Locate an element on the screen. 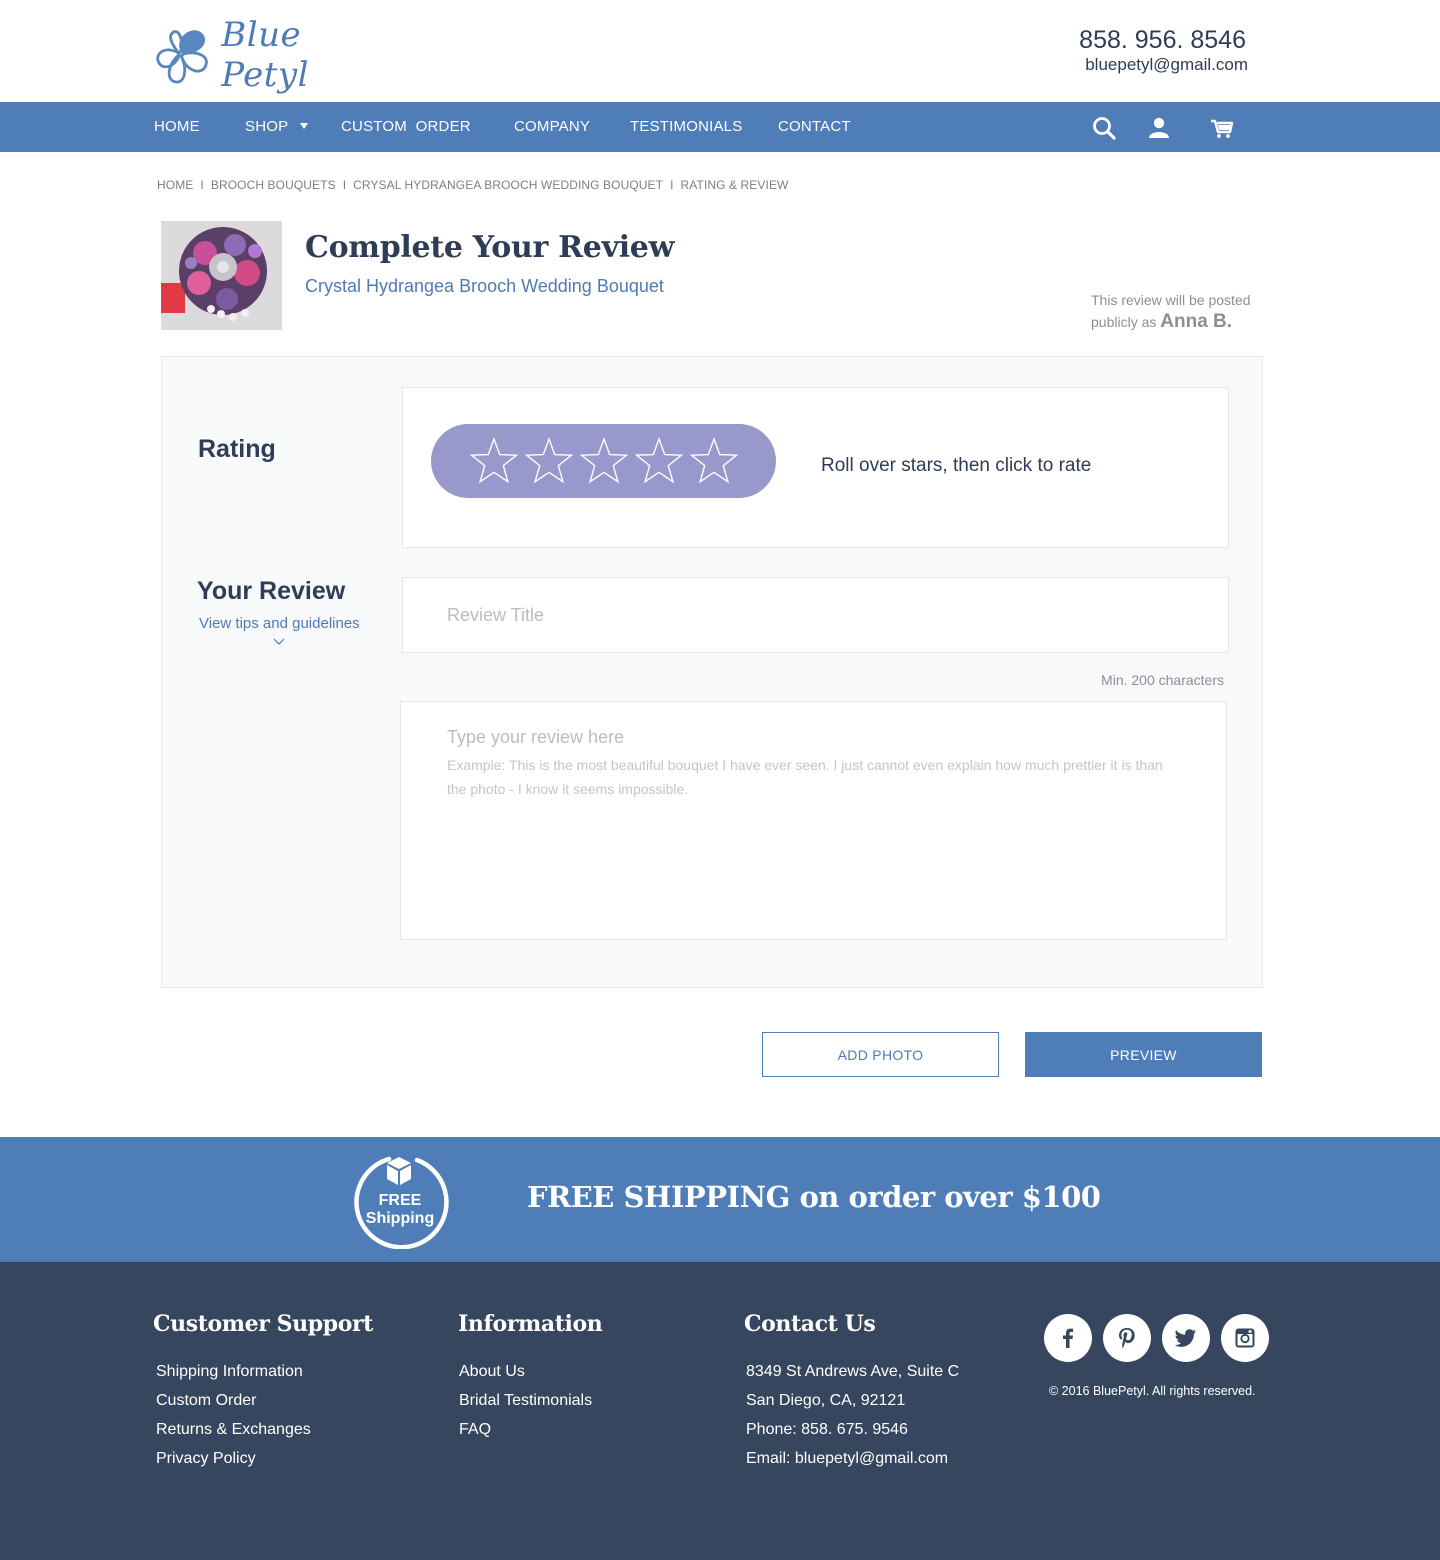 This screenshot has width=1440, height=1560. header-phone: 858. 956. 8546 is located at coordinates (1162, 40).